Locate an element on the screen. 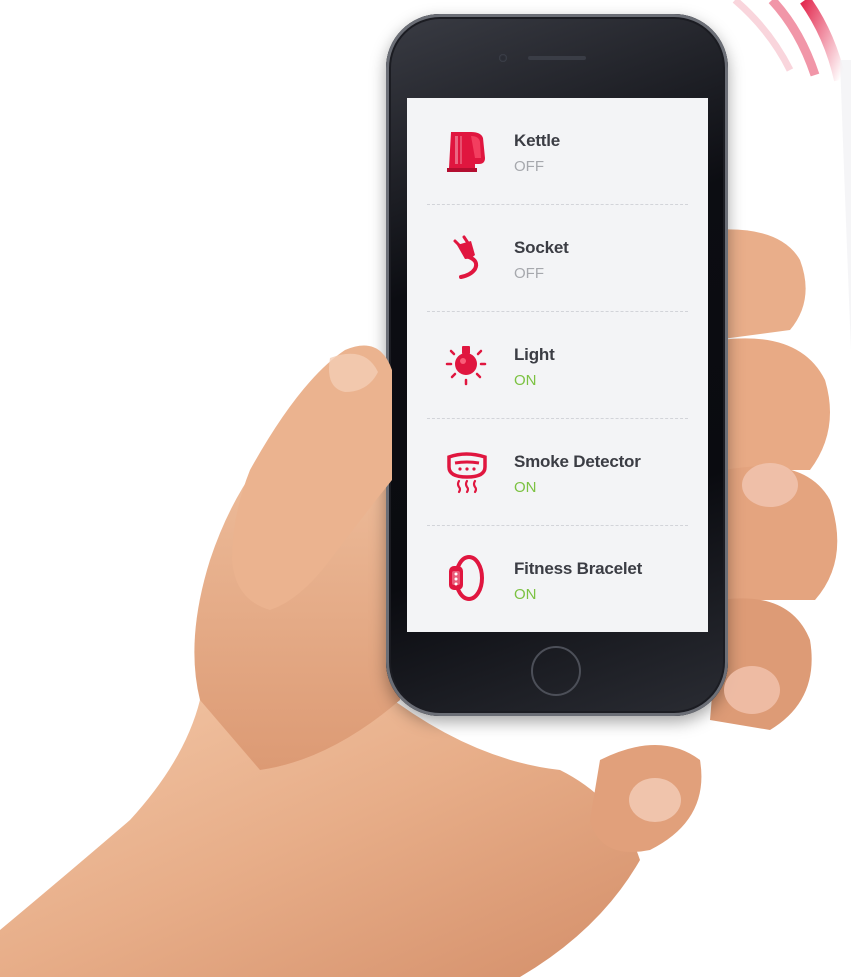 The width and height of the screenshot is (851, 977). fitness-bracelet-icon is located at coordinates (466, 578).